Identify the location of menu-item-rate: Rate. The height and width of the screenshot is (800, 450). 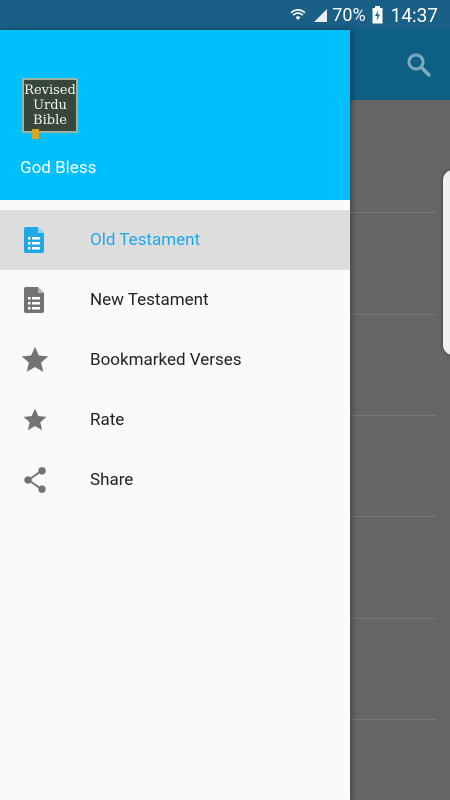
(175, 420).